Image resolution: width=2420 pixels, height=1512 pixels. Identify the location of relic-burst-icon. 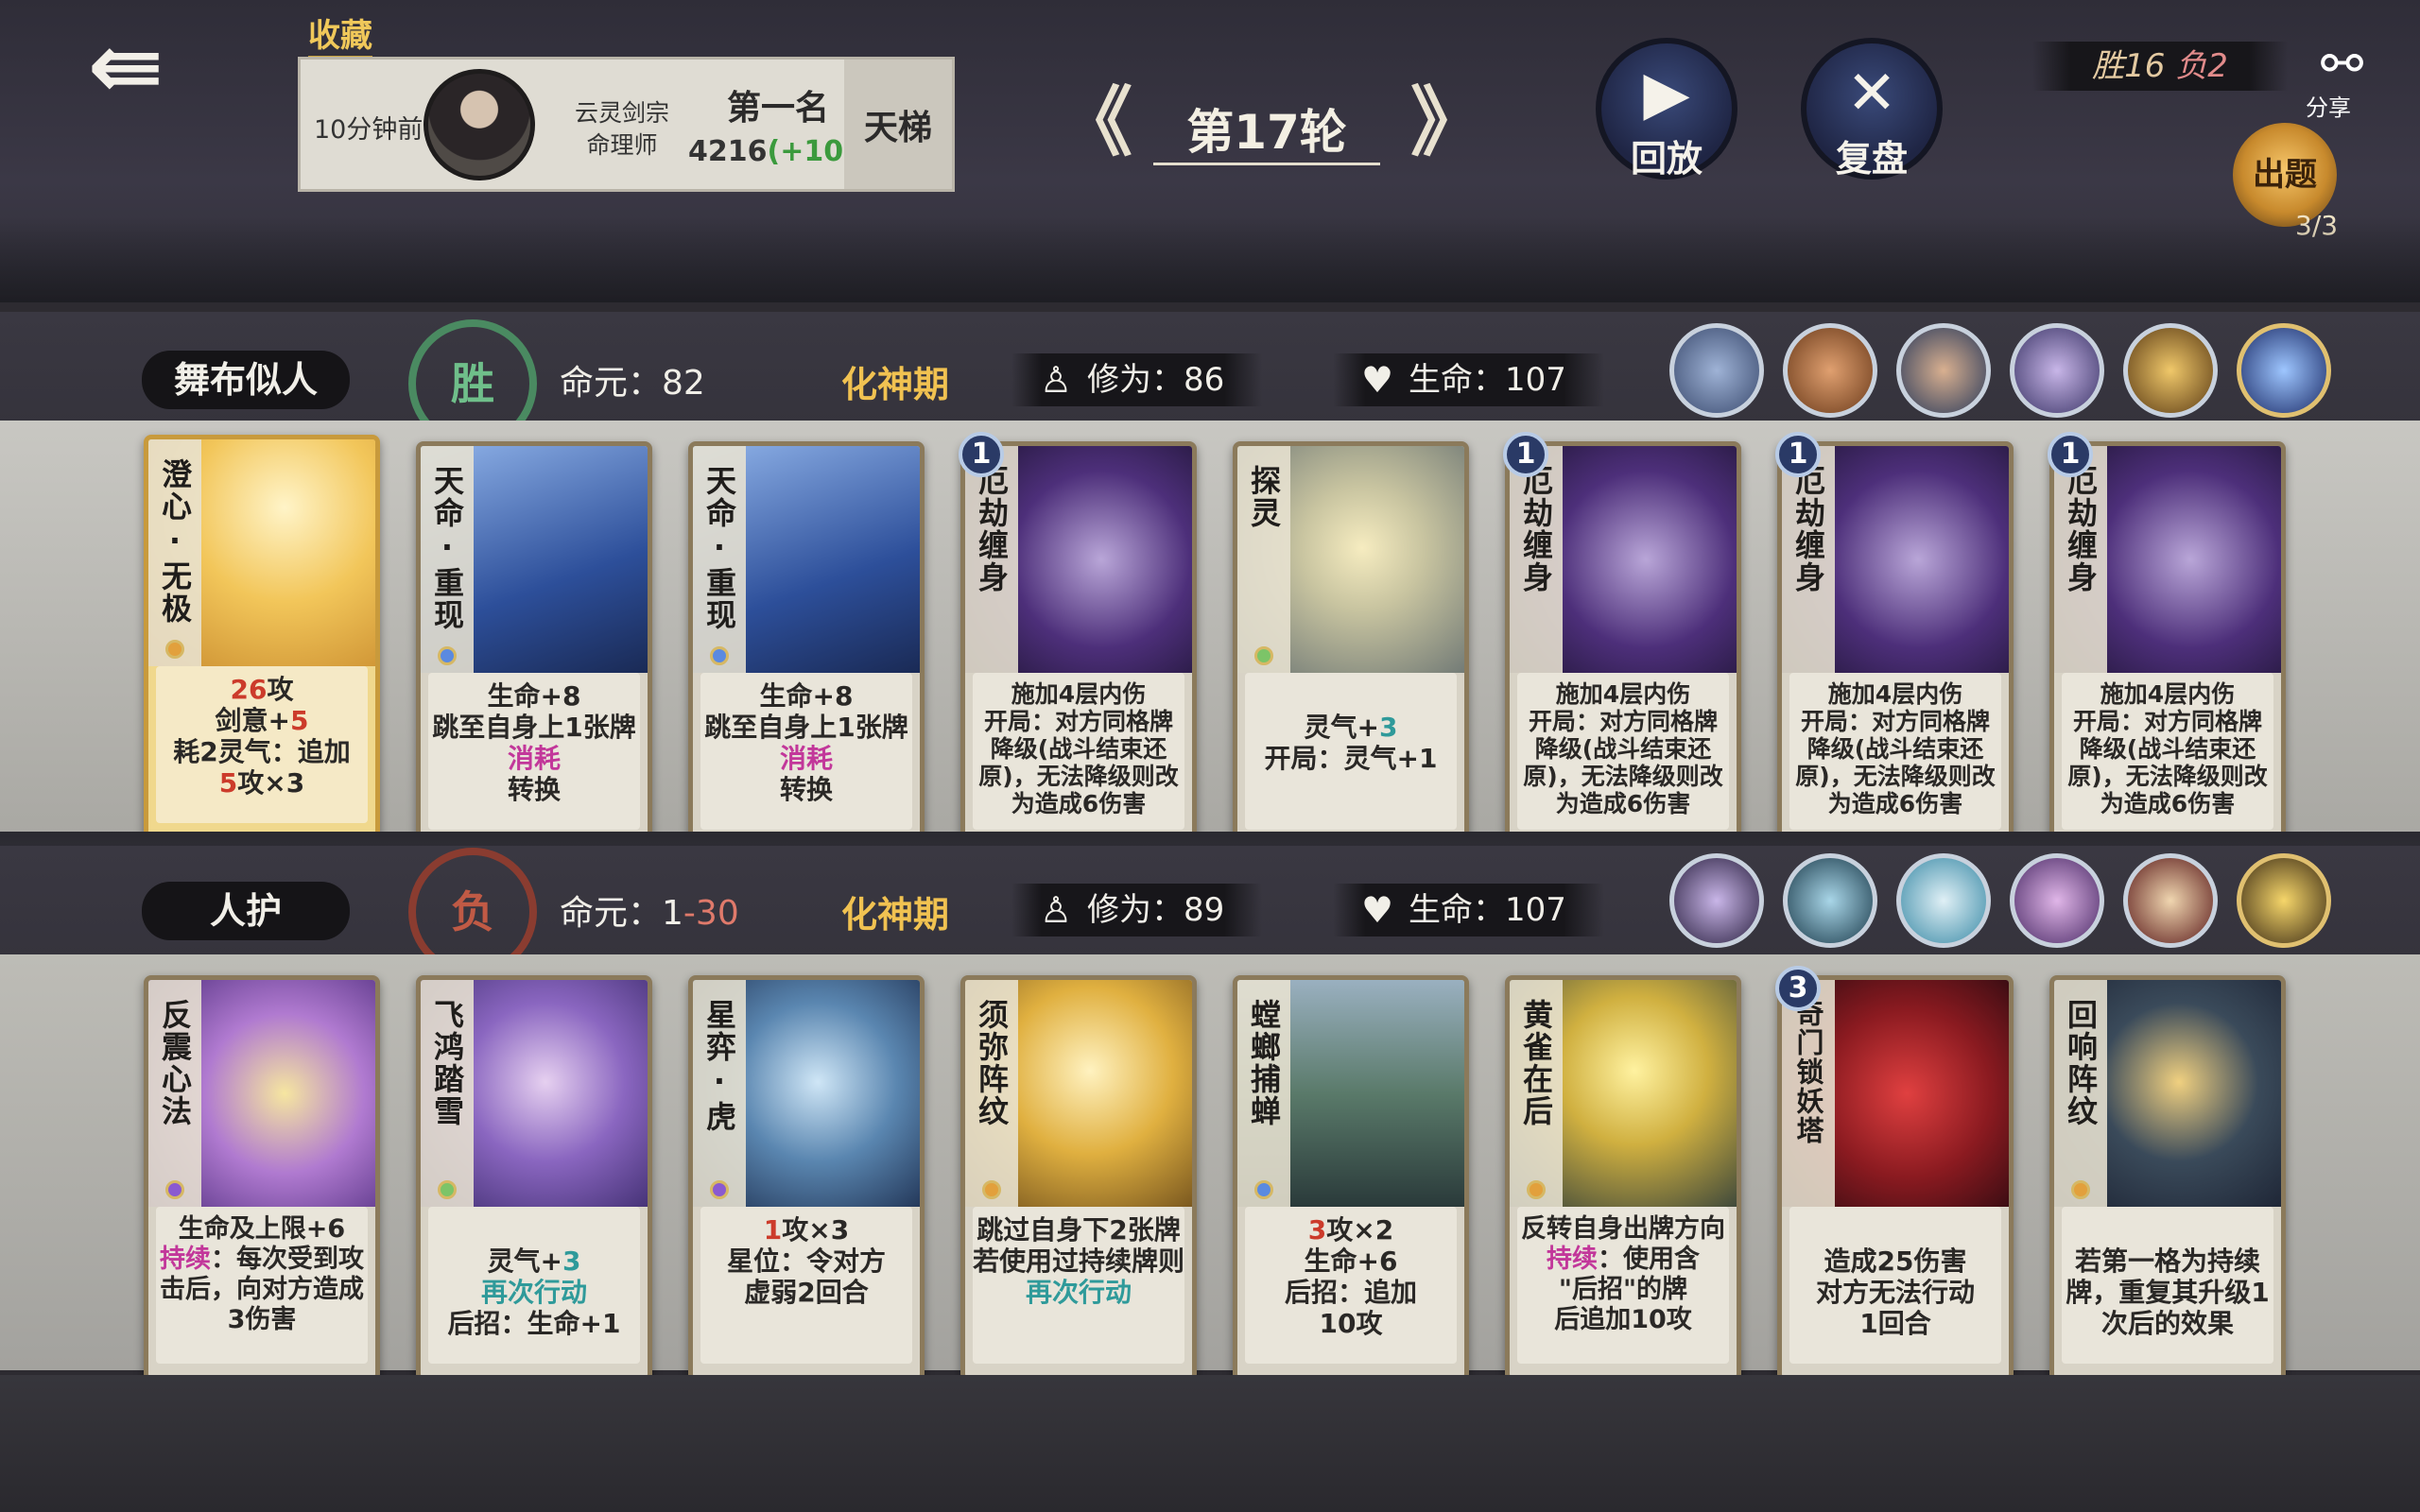
(2284, 900).